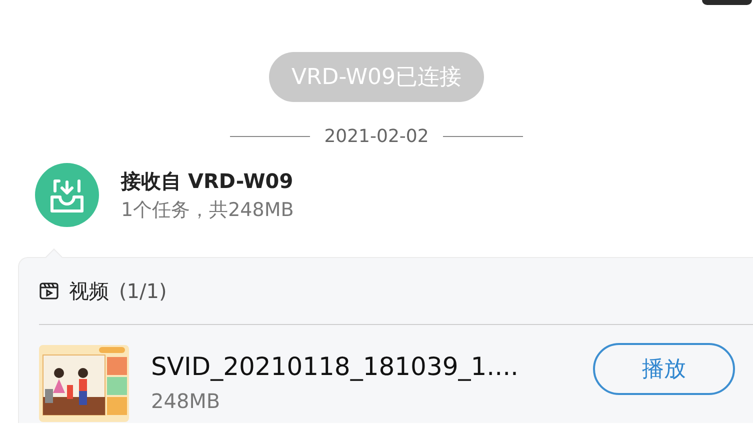 Image resolution: width=753 pixels, height=428 pixels. I want to click on section-count: (1/1), so click(143, 291).